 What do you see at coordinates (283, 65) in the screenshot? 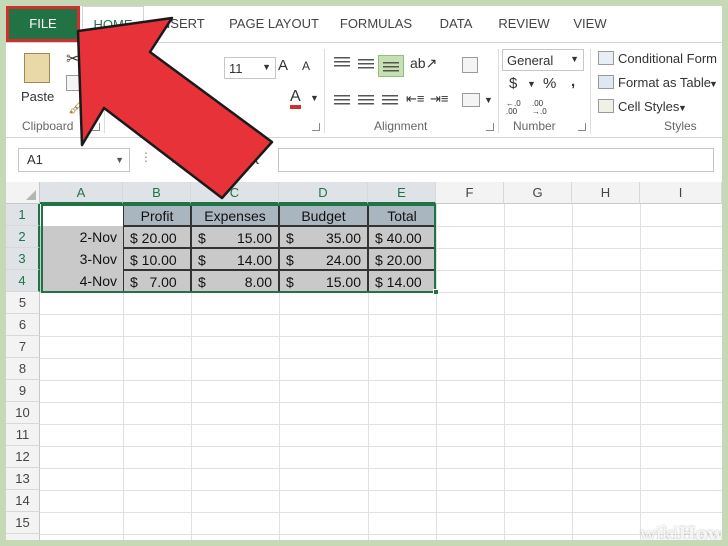
I see `grow-font-button: A` at bounding box center [283, 65].